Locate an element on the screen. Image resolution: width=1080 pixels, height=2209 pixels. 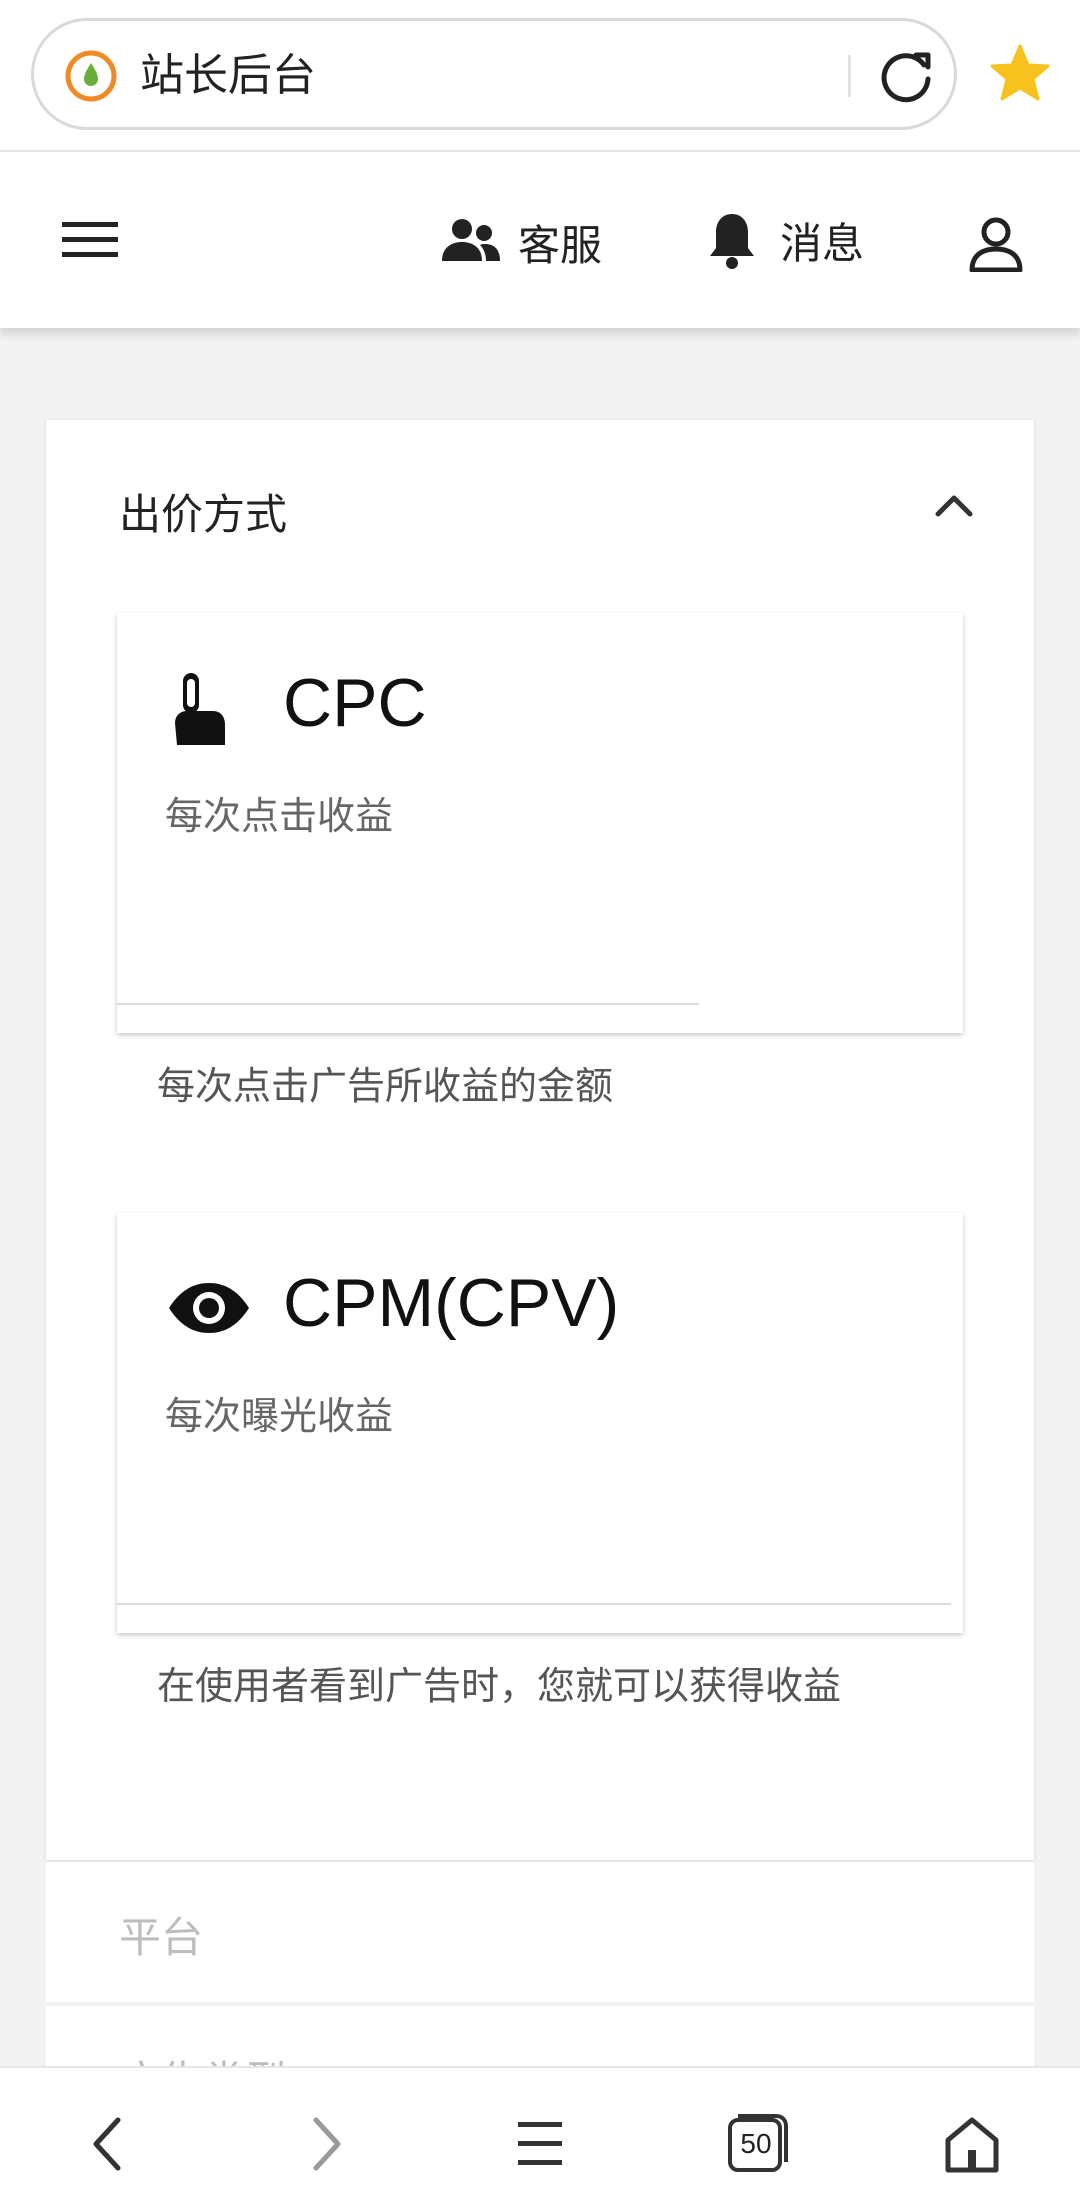
section-platform-label: 平台 is located at coordinates (161, 1937).